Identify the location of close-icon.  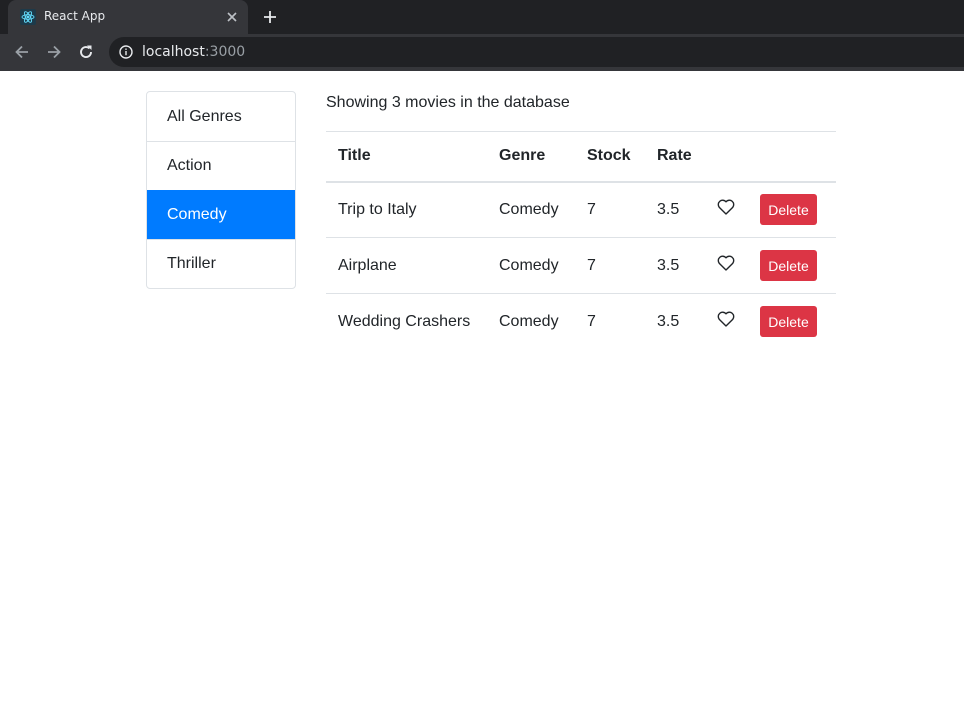
(232, 17).